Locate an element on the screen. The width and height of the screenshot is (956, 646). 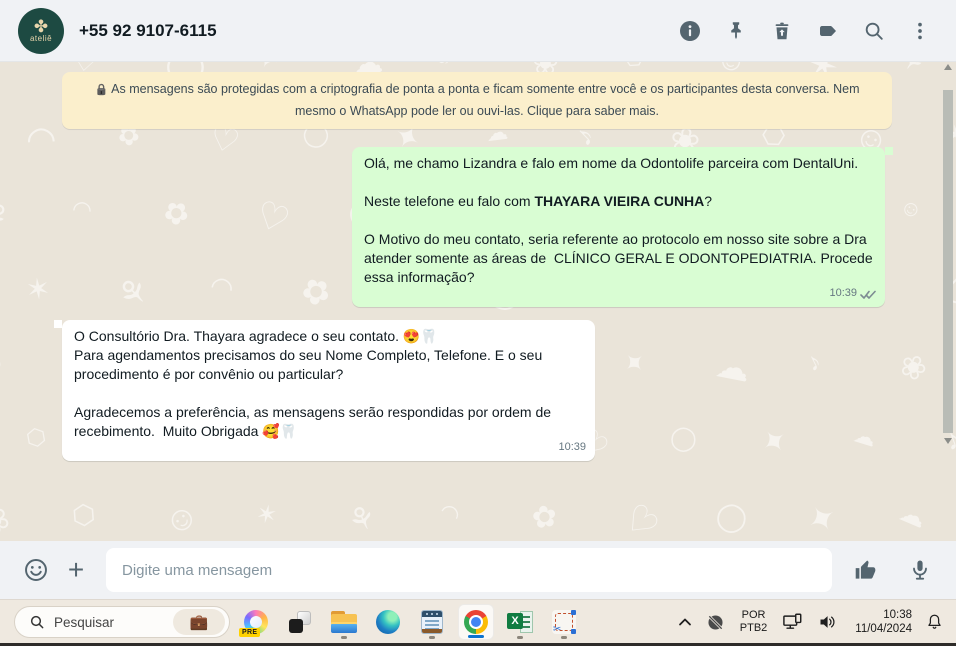
snipping-tool-icon: ✂ is located at coordinates (564, 622).